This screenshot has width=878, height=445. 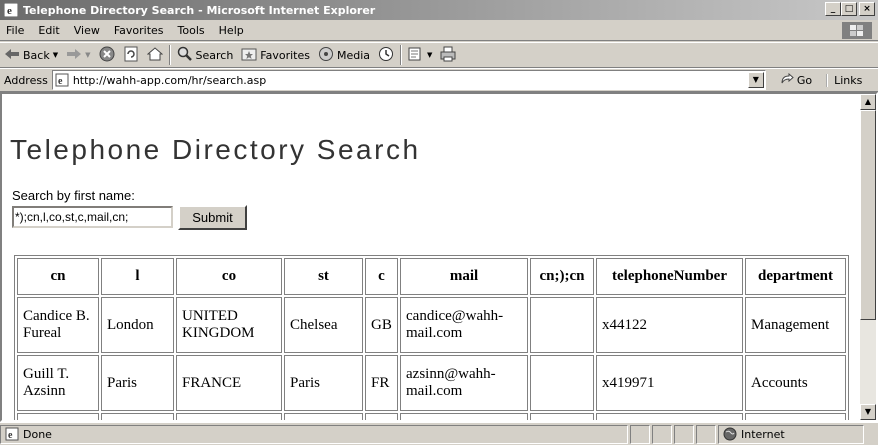 What do you see at coordinates (37, 434) in the screenshot?
I see `status-text: Done` at bounding box center [37, 434].